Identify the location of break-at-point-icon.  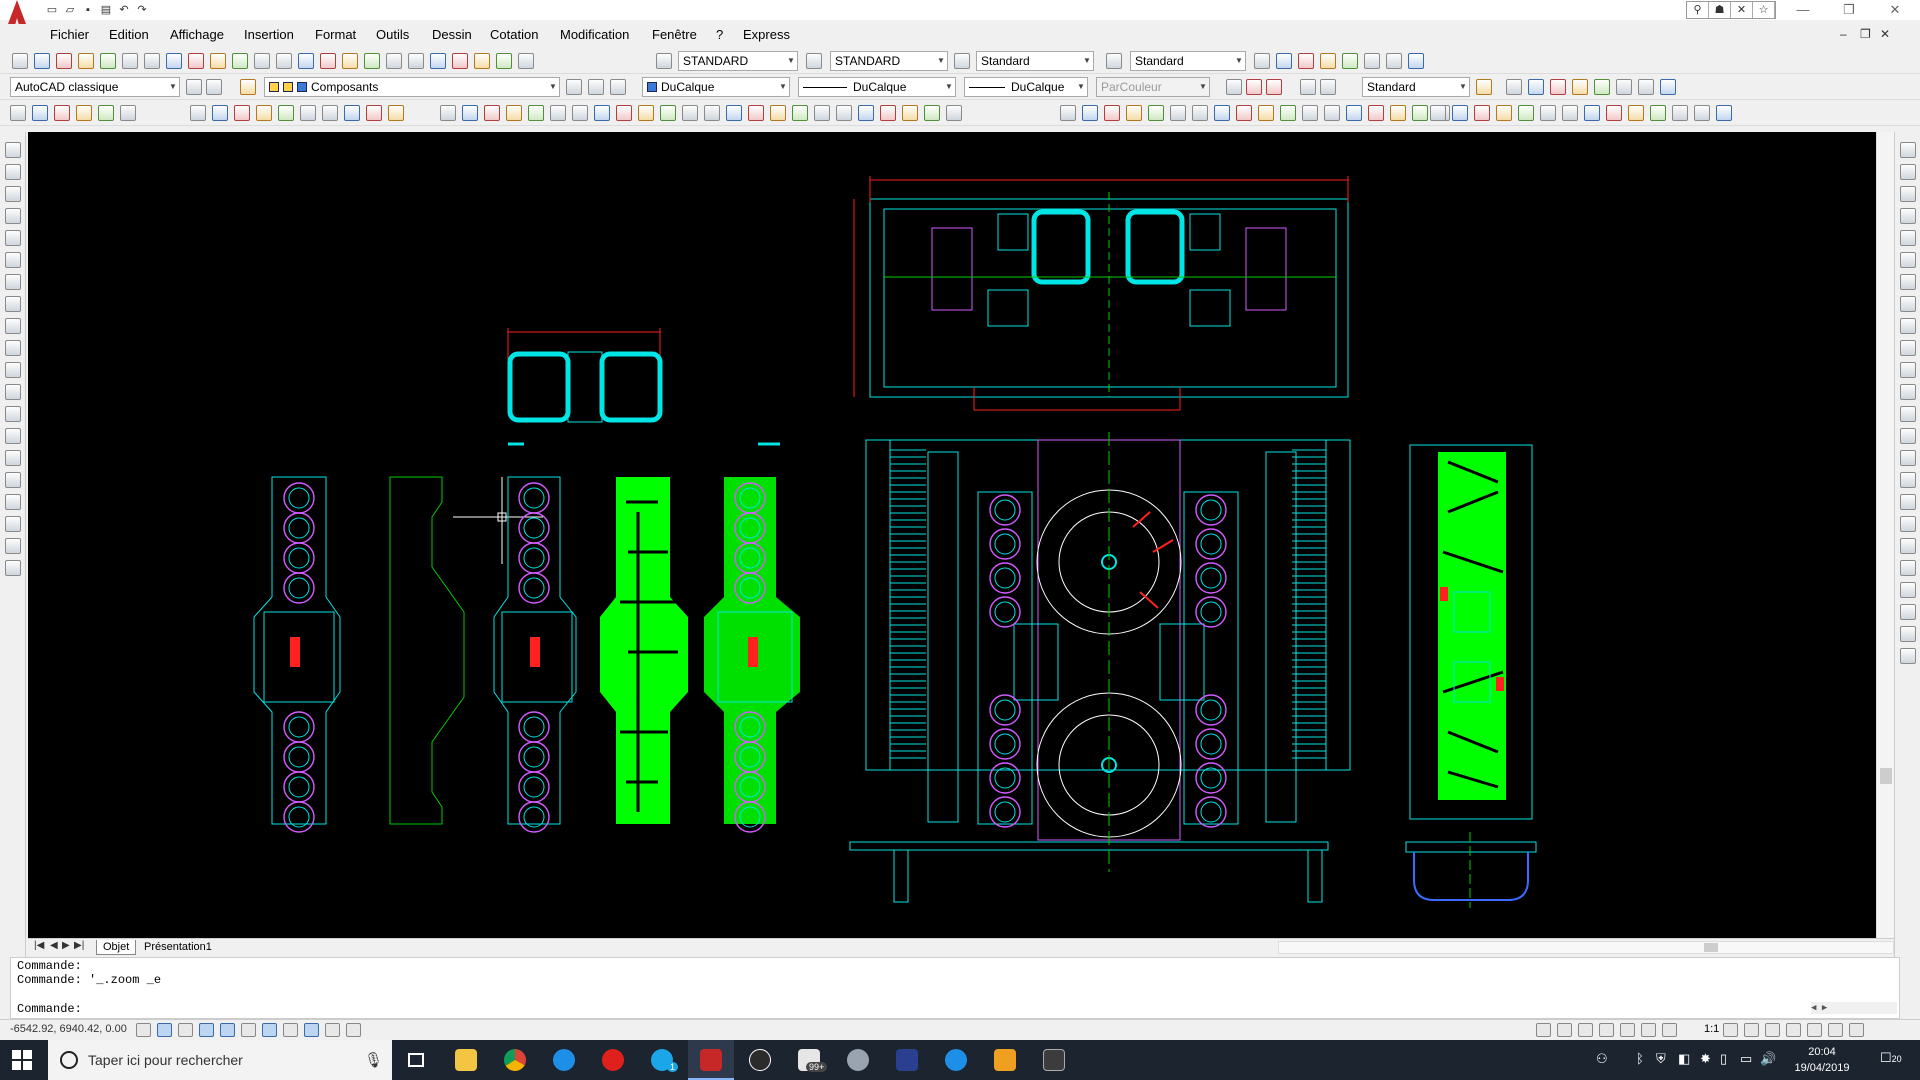
(1908, 392).